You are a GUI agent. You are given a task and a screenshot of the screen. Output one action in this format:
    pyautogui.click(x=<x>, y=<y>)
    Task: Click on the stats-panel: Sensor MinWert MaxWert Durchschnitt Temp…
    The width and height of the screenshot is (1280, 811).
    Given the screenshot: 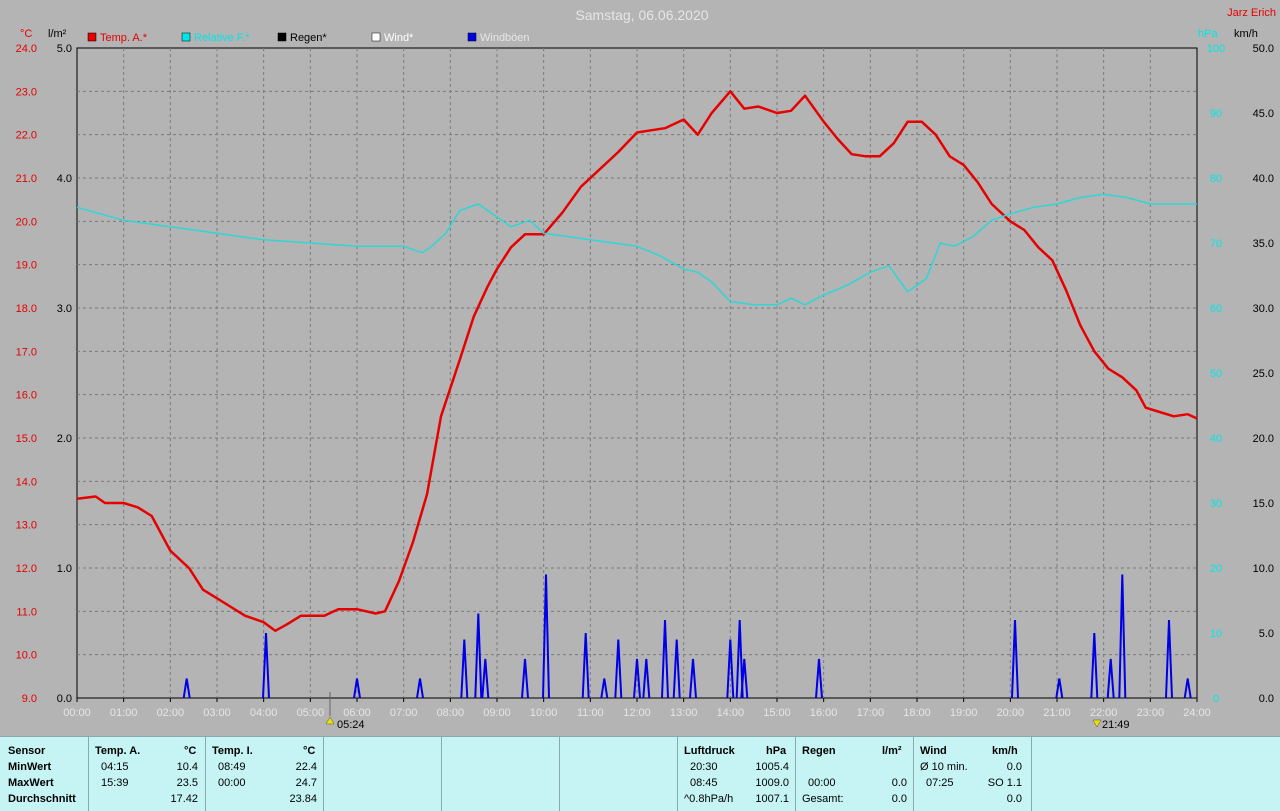 What is the action you would take?
    pyautogui.click(x=640, y=773)
    